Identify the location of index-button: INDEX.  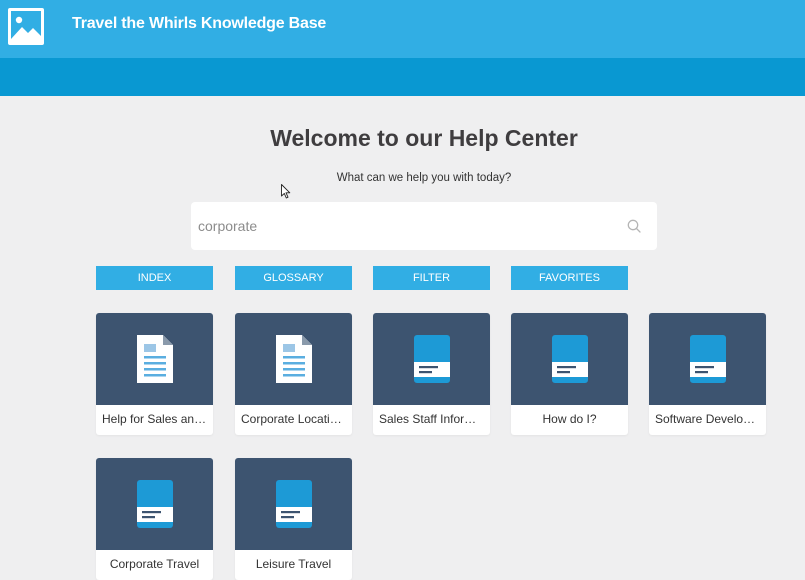
(154, 278).